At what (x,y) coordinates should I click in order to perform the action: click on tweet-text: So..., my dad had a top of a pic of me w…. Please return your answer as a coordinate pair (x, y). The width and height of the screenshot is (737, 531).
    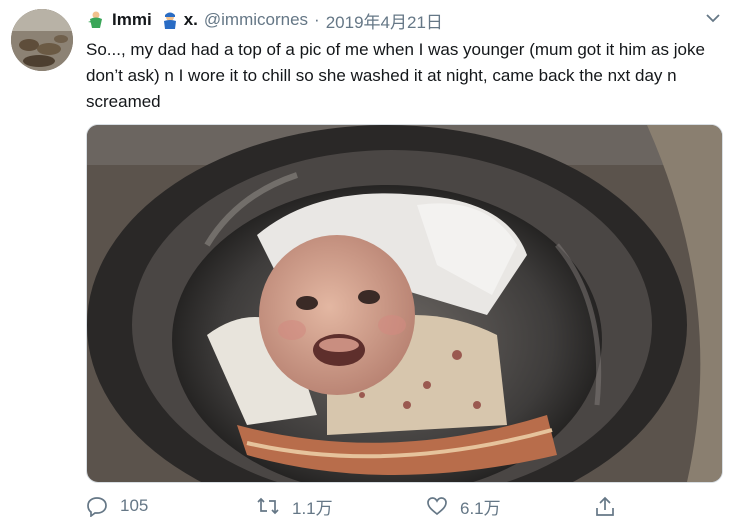
    Looking at the image, I should click on (395, 75).